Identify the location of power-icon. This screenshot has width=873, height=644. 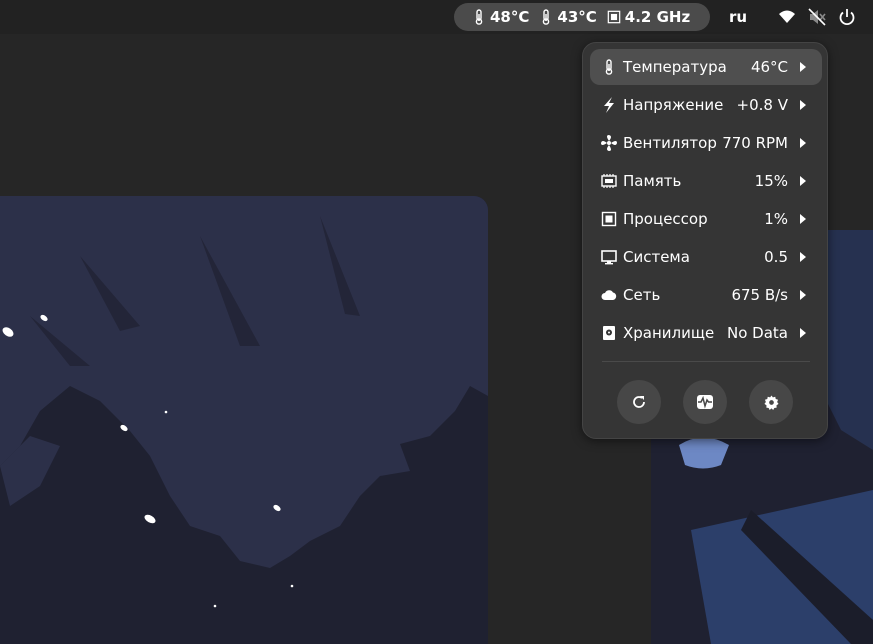
(847, 17).